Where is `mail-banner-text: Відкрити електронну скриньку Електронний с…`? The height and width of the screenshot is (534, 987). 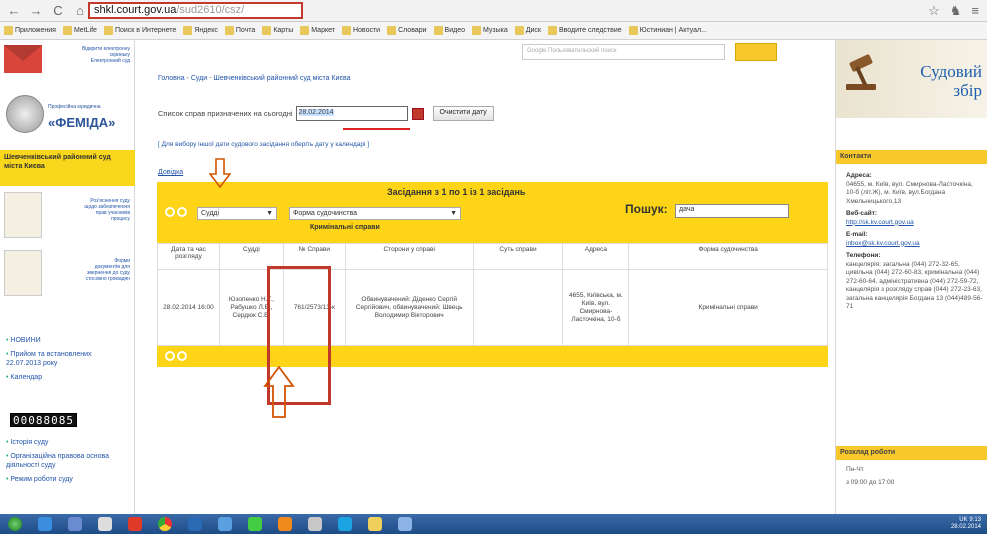
mail-banner-text: Відкрити електронну скриньку Електронний с… is located at coordinates (90, 55).